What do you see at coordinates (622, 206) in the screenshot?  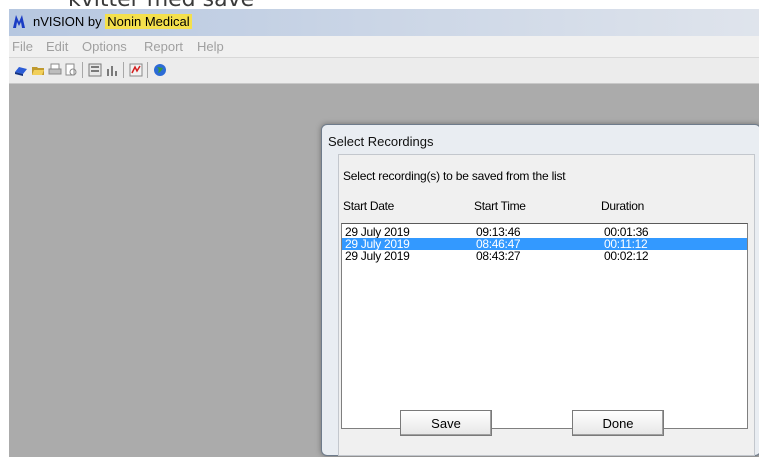 I see `column-header-duration: Duration` at bounding box center [622, 206].